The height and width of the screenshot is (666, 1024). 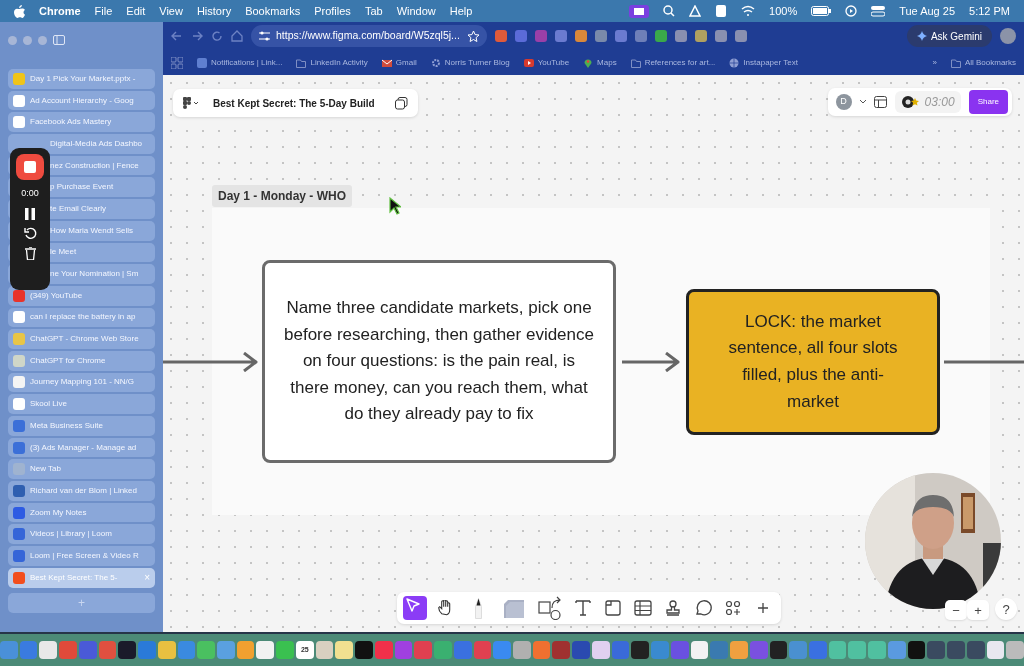 What do you see at coordinates (30, 167) in the screenshot?
I see `stop-button` at bounding box center [30, 167].